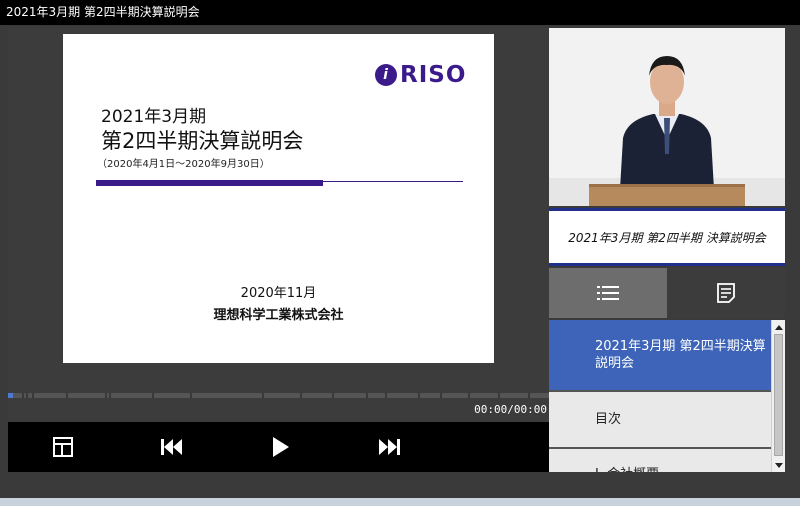 This screenshot has width=800, height=506. I want to click on timecode: 00:00/00:00, so click(510, 409).